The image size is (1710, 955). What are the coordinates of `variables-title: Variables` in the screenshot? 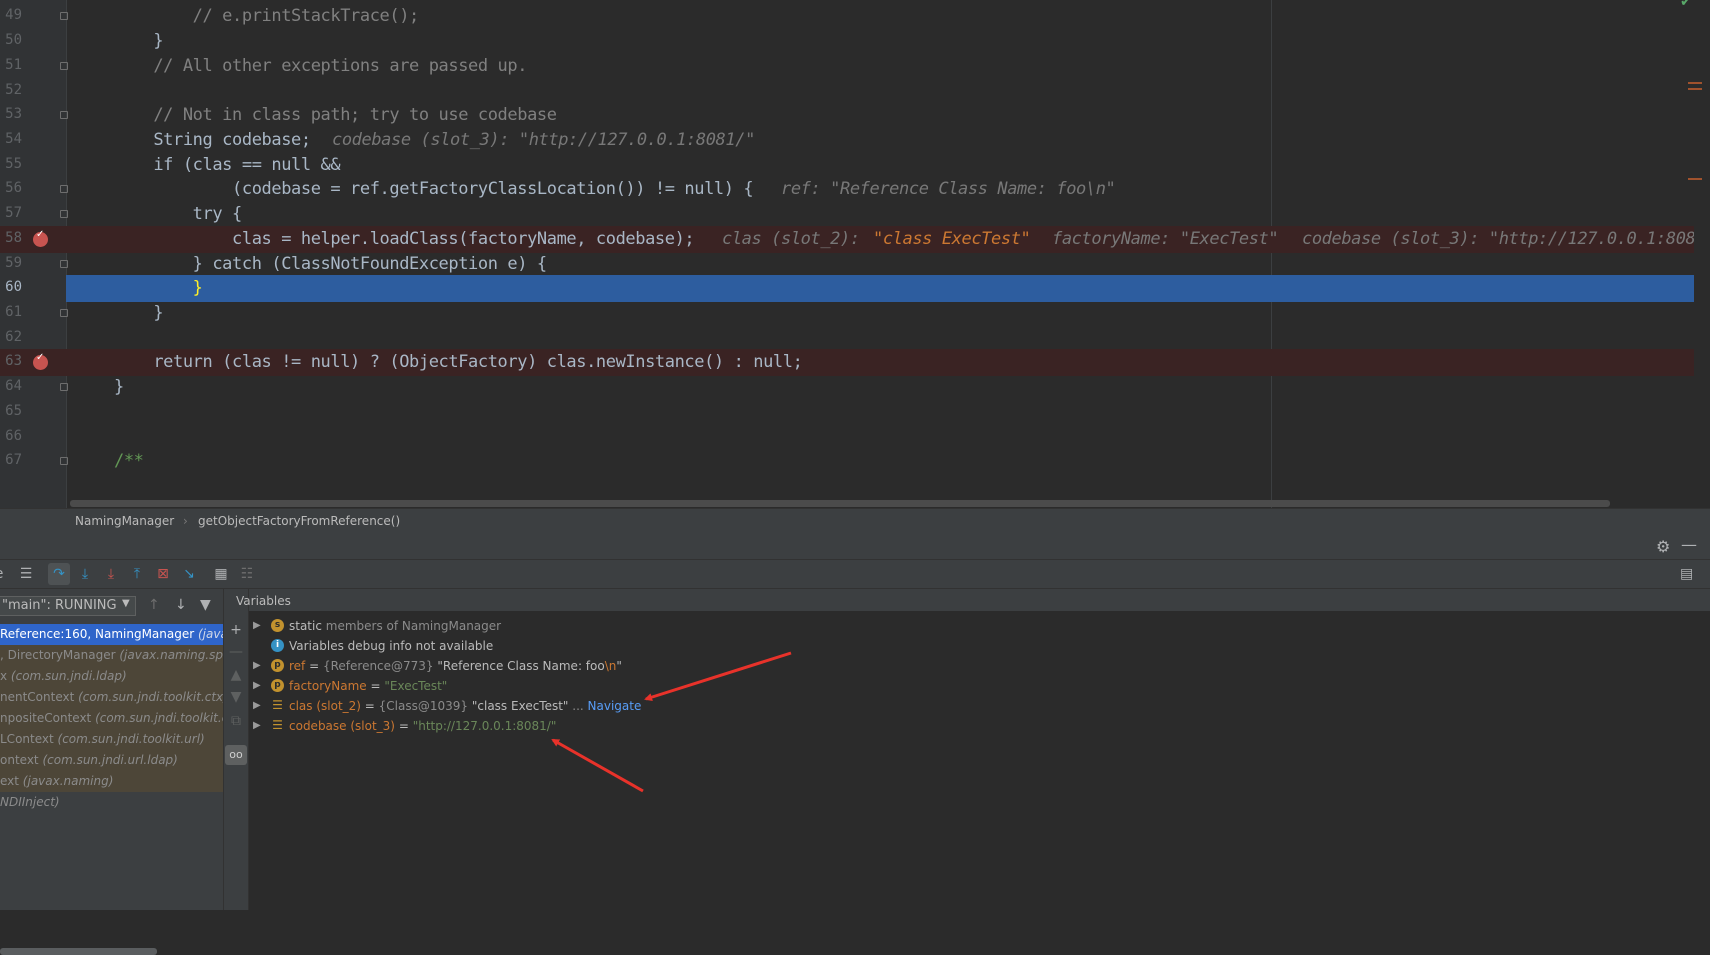 It's located at (263, 601).